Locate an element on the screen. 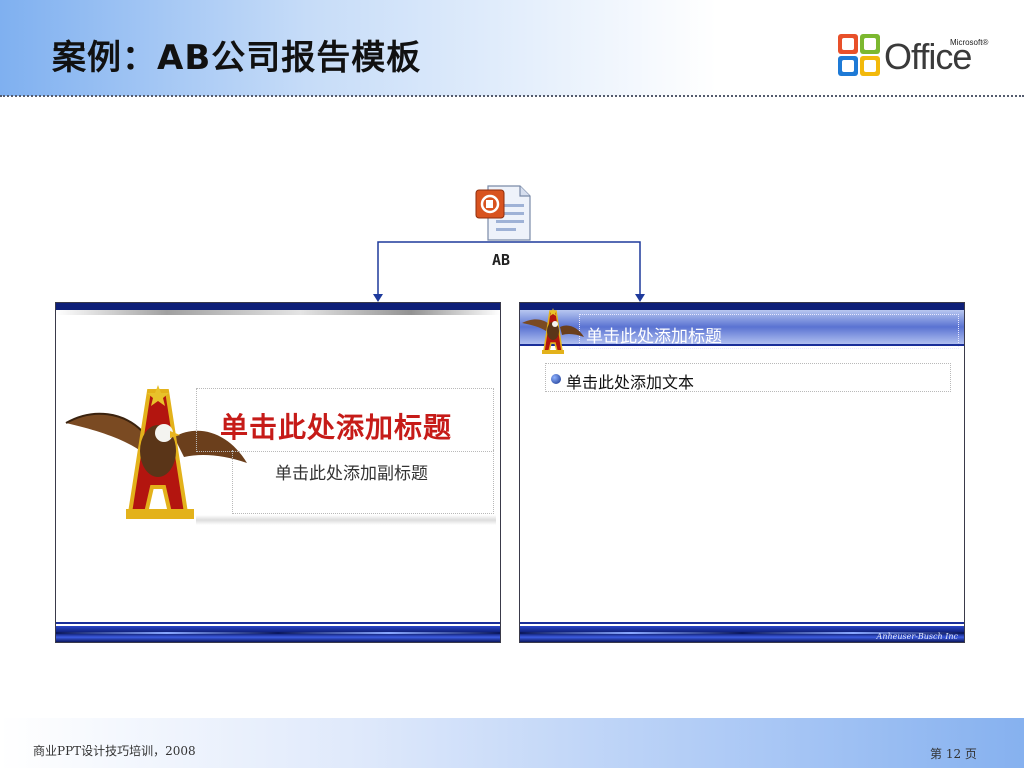  slide-top-shadow is located at coordinates (278, 312).